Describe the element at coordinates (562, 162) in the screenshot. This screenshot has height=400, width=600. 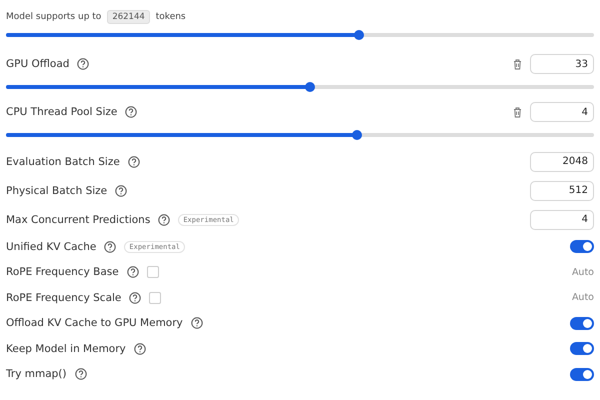
I see `value-field: 2048` at that location.